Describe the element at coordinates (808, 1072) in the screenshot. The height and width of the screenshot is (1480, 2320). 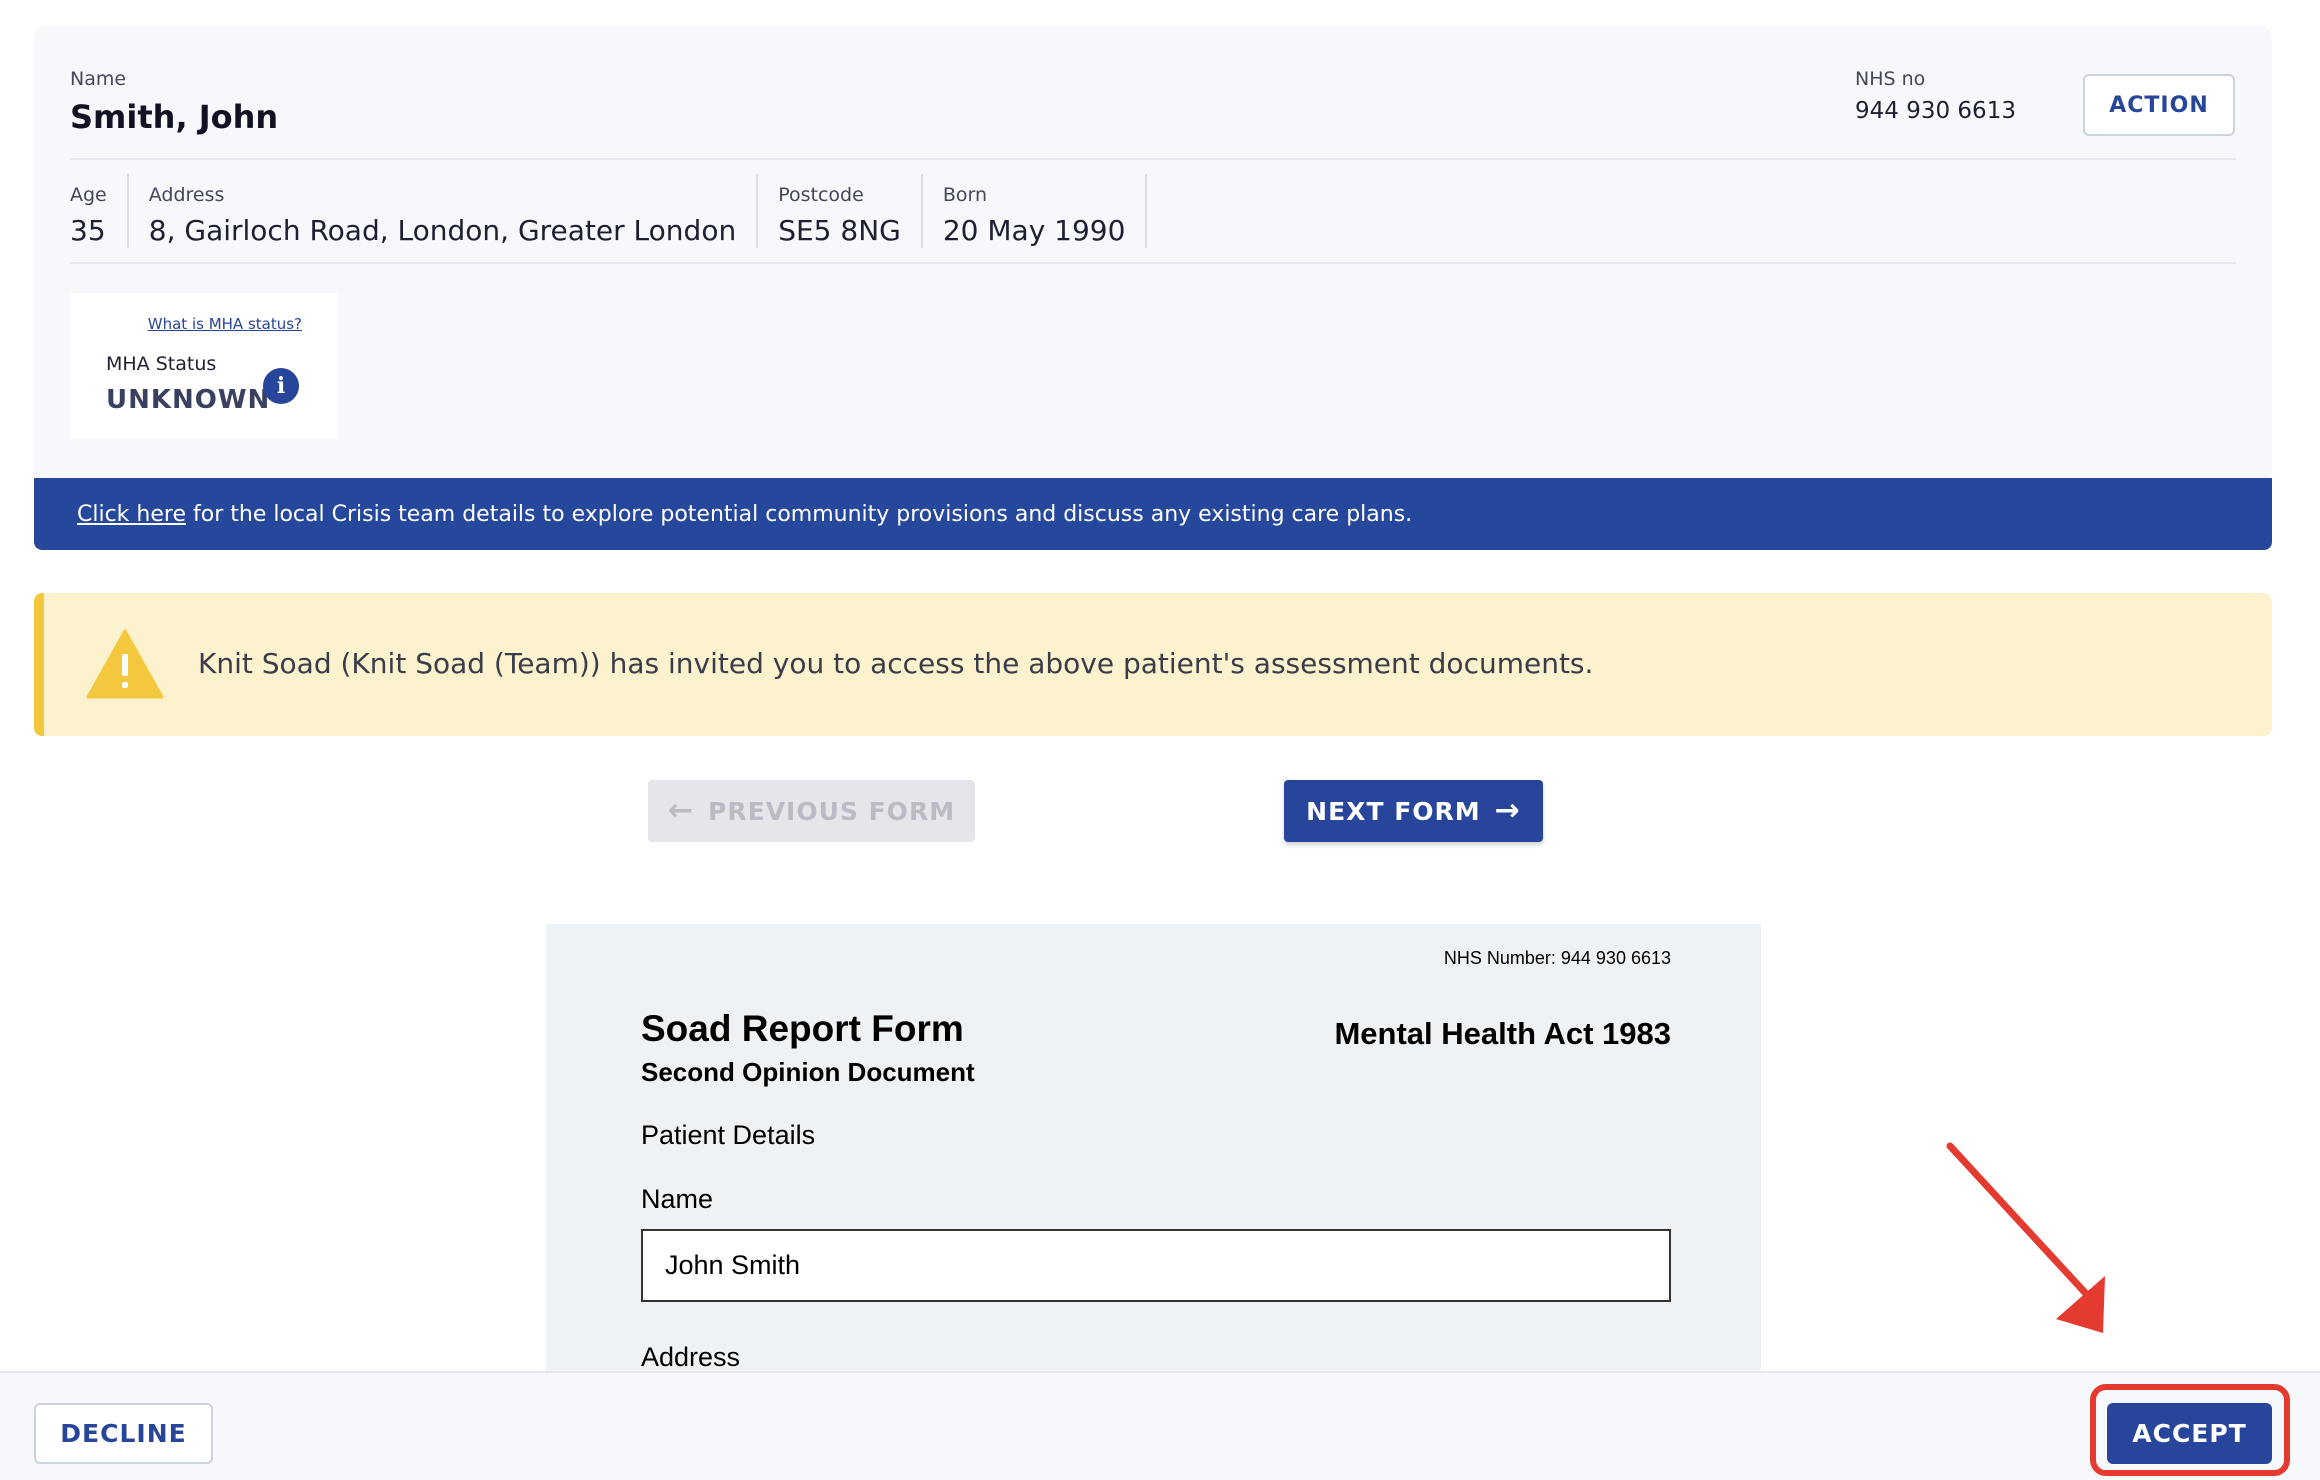
I see `document-subtitle: Second Opinion Document` at that location.